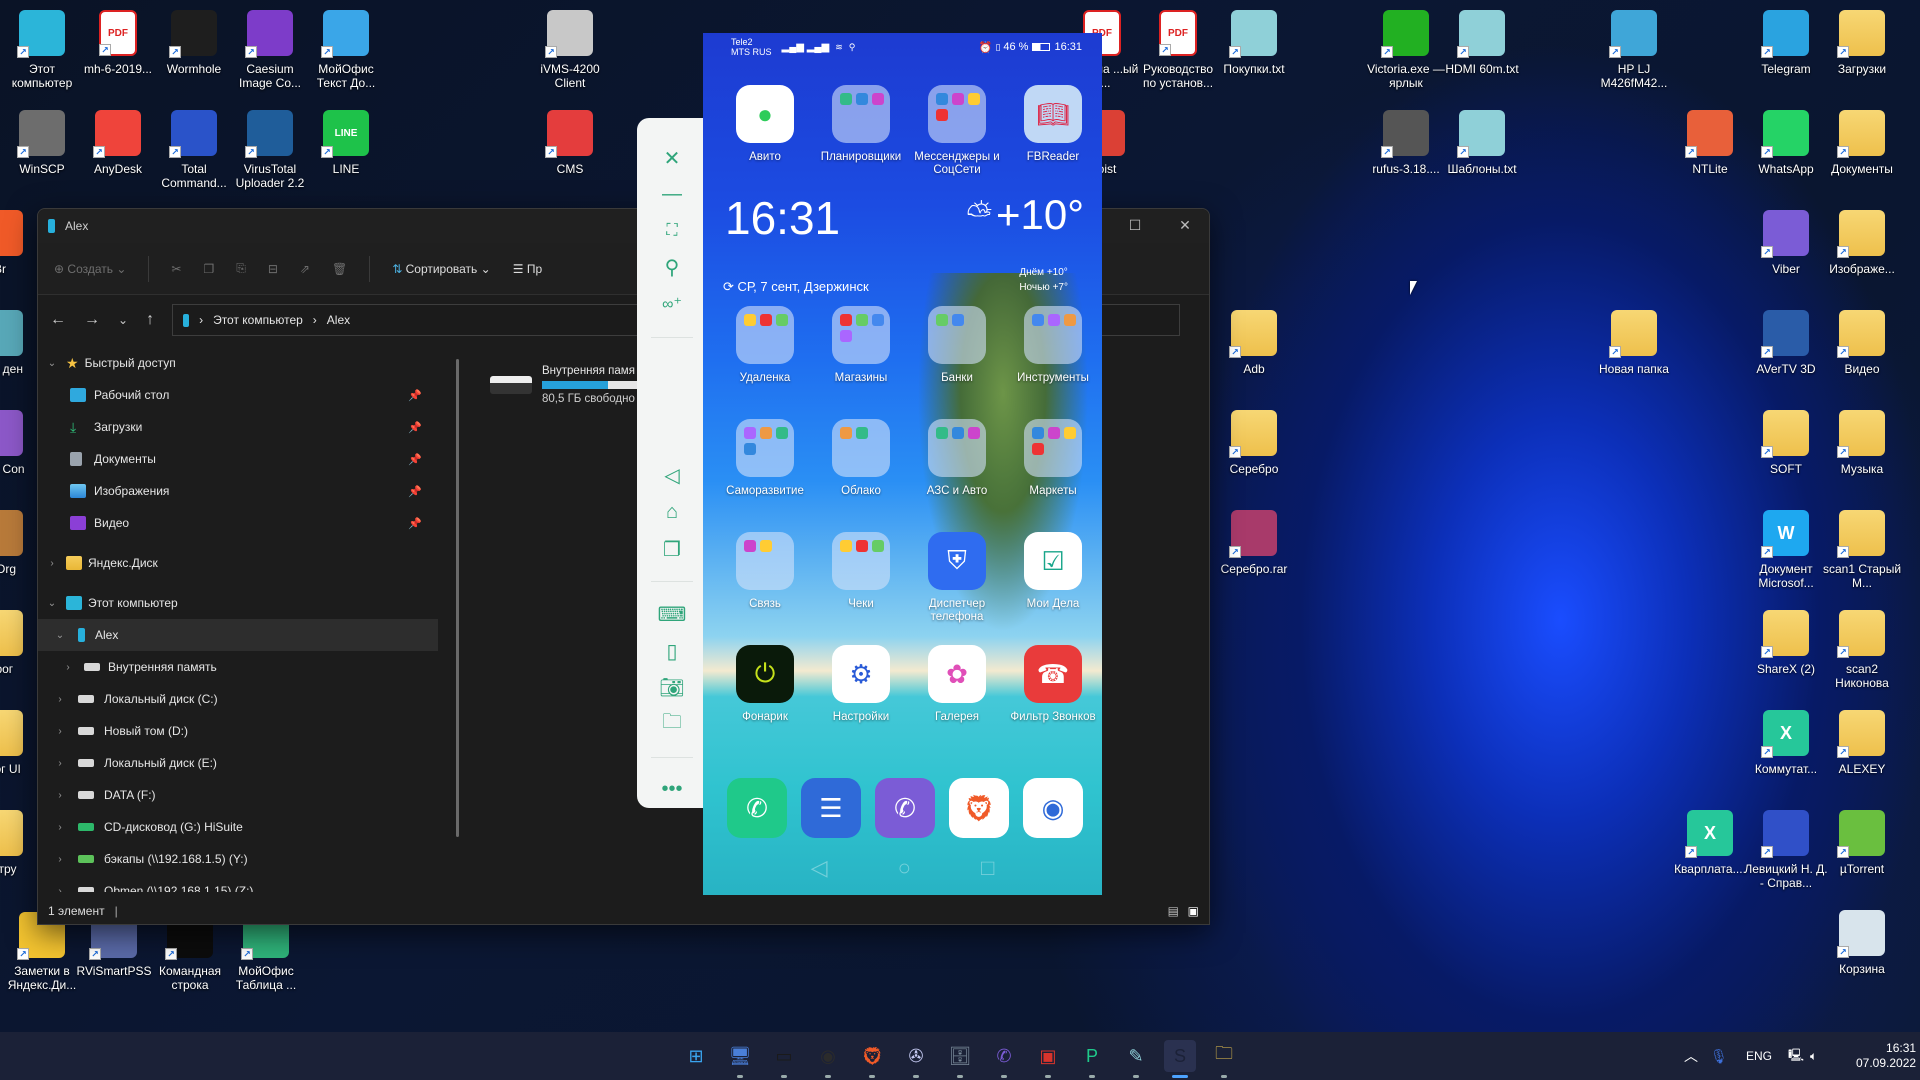 The height and width of the screenshot is (1080, 1920). Describe the element at coordinates (21, 743) in the screenshot. I see `desktop-icon: ↗ Прог UI` at that location.